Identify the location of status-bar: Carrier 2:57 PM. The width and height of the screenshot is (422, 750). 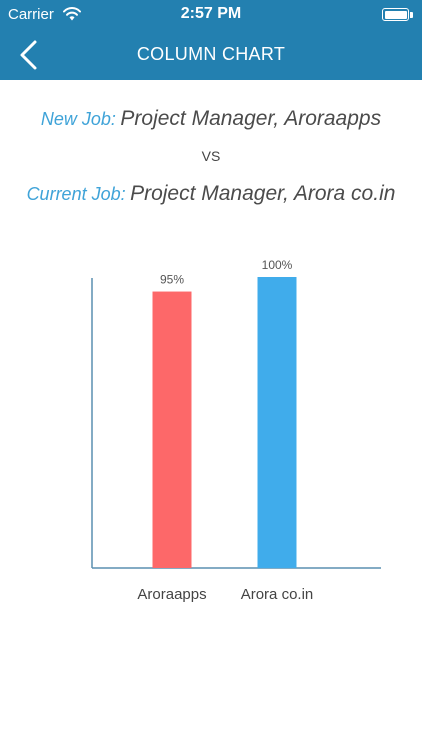
(211, 15).